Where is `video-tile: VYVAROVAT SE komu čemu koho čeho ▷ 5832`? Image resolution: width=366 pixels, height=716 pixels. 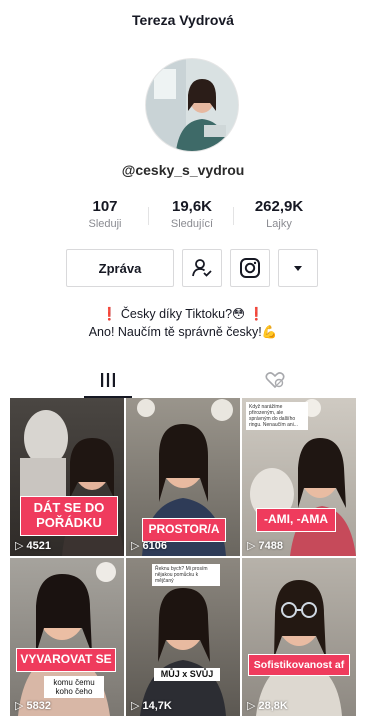
video-tile: VYVAROVAT SE komu čemu koho čeho ▷ 5832 is located at coordinates (67, 637).